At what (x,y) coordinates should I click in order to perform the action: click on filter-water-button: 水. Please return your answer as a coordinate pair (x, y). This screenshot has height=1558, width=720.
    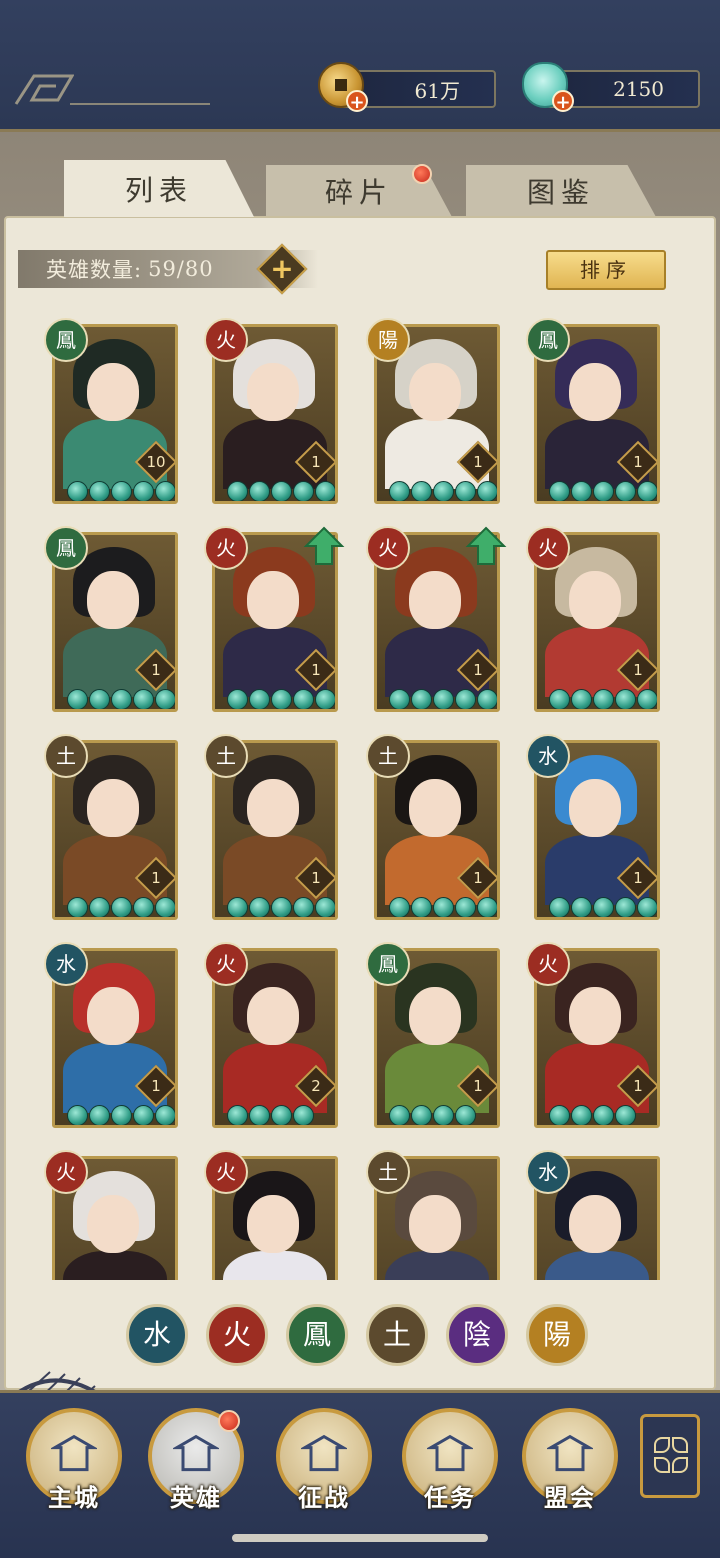
    Looking at the image, I should click on (157, 1335).